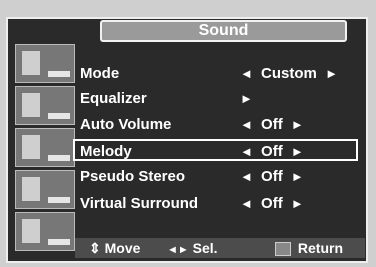 This screenshot has width=376, height=267. What do you see at coordinates (289, 73) in the screenshot?
I see `menu-item-value: ◄ Custom ►` at bounding box center [289, 73].